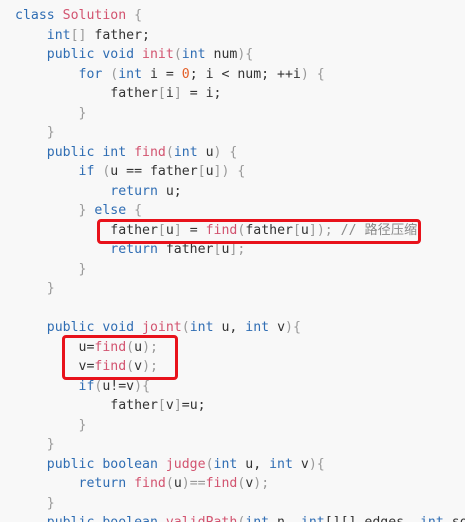  I want to click on code-token: public int, so click(75, 152).